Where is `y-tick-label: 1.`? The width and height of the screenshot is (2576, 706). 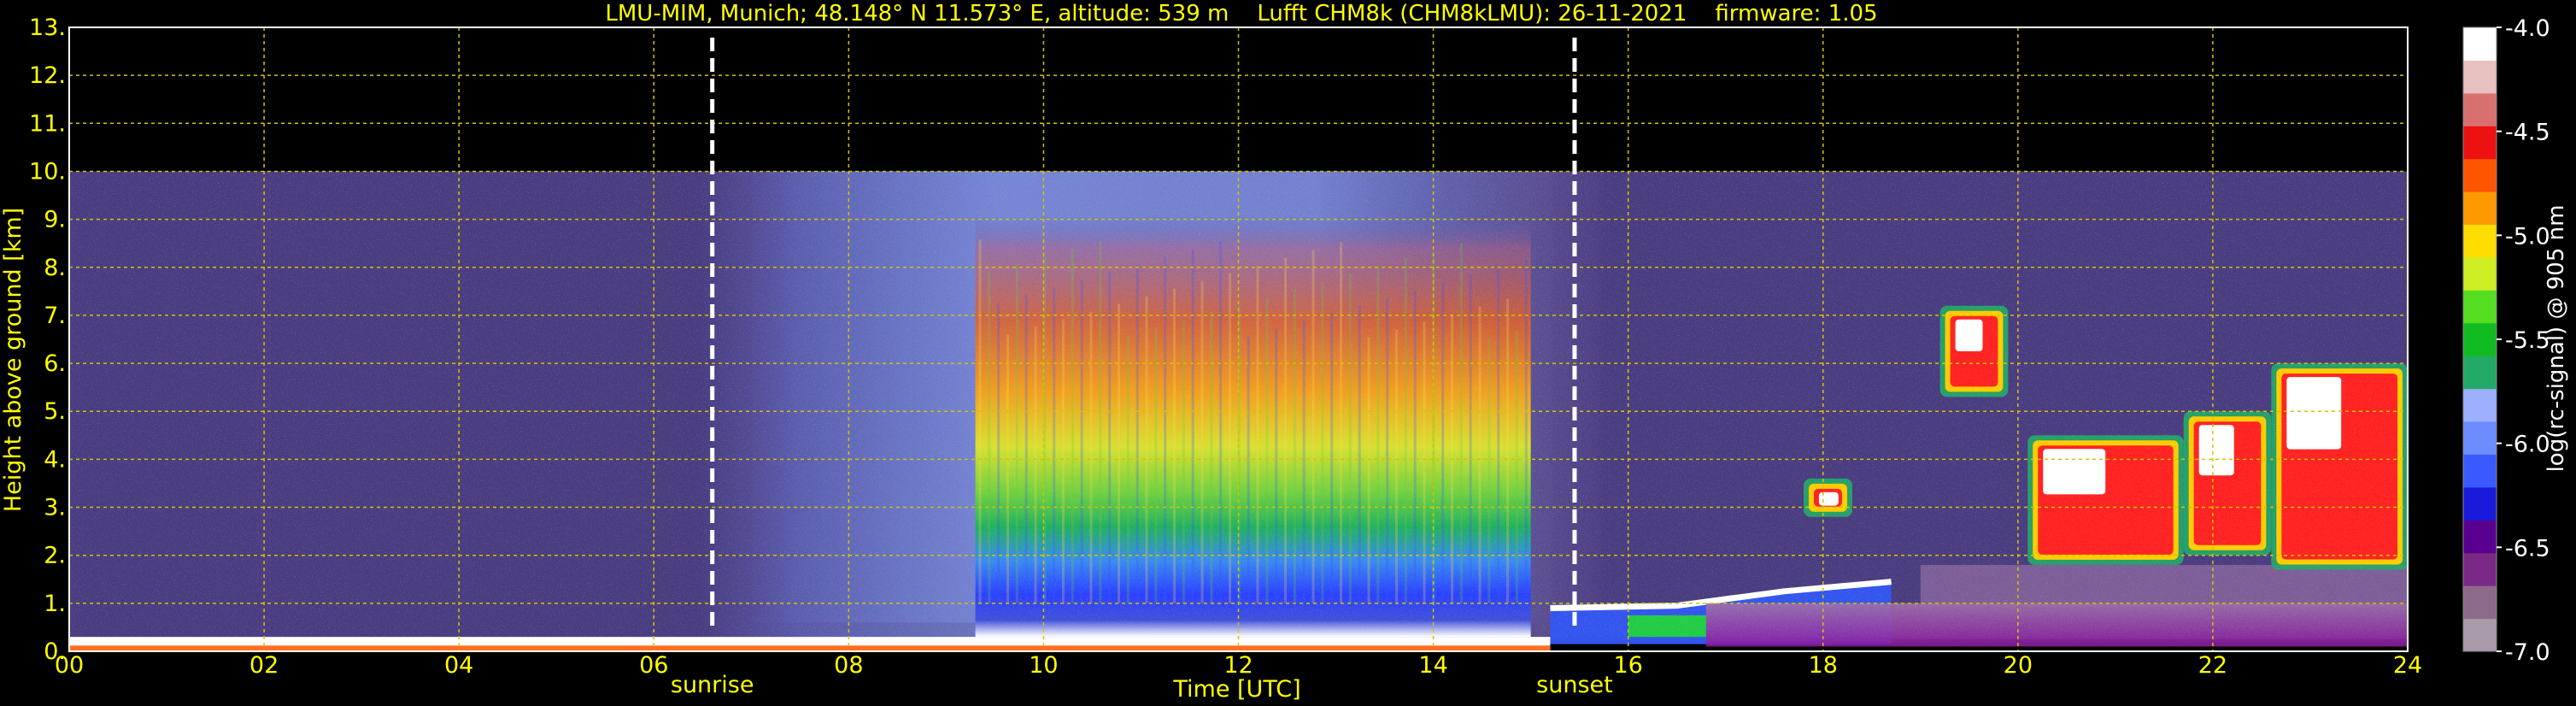 y-tick-label: 1. is located at coordinates (55, 604).